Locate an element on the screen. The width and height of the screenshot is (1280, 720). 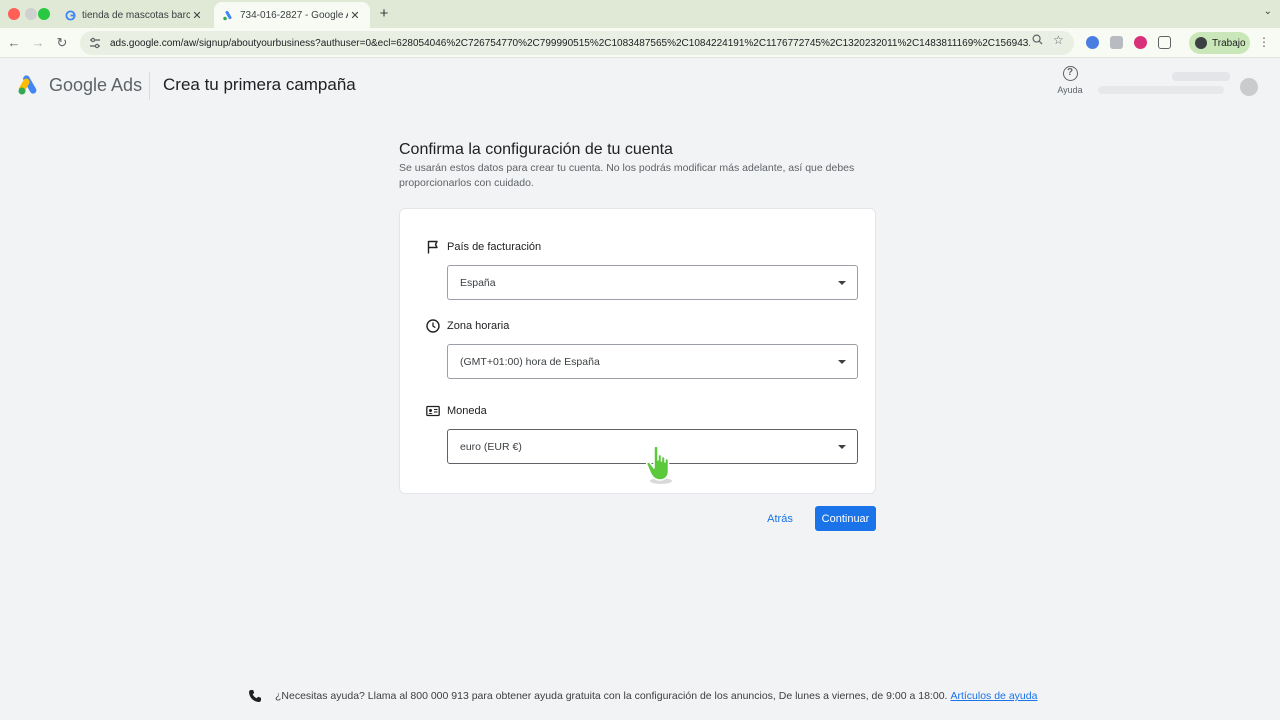
country-field-label: País de facturación is located at coordinates (484, 247).